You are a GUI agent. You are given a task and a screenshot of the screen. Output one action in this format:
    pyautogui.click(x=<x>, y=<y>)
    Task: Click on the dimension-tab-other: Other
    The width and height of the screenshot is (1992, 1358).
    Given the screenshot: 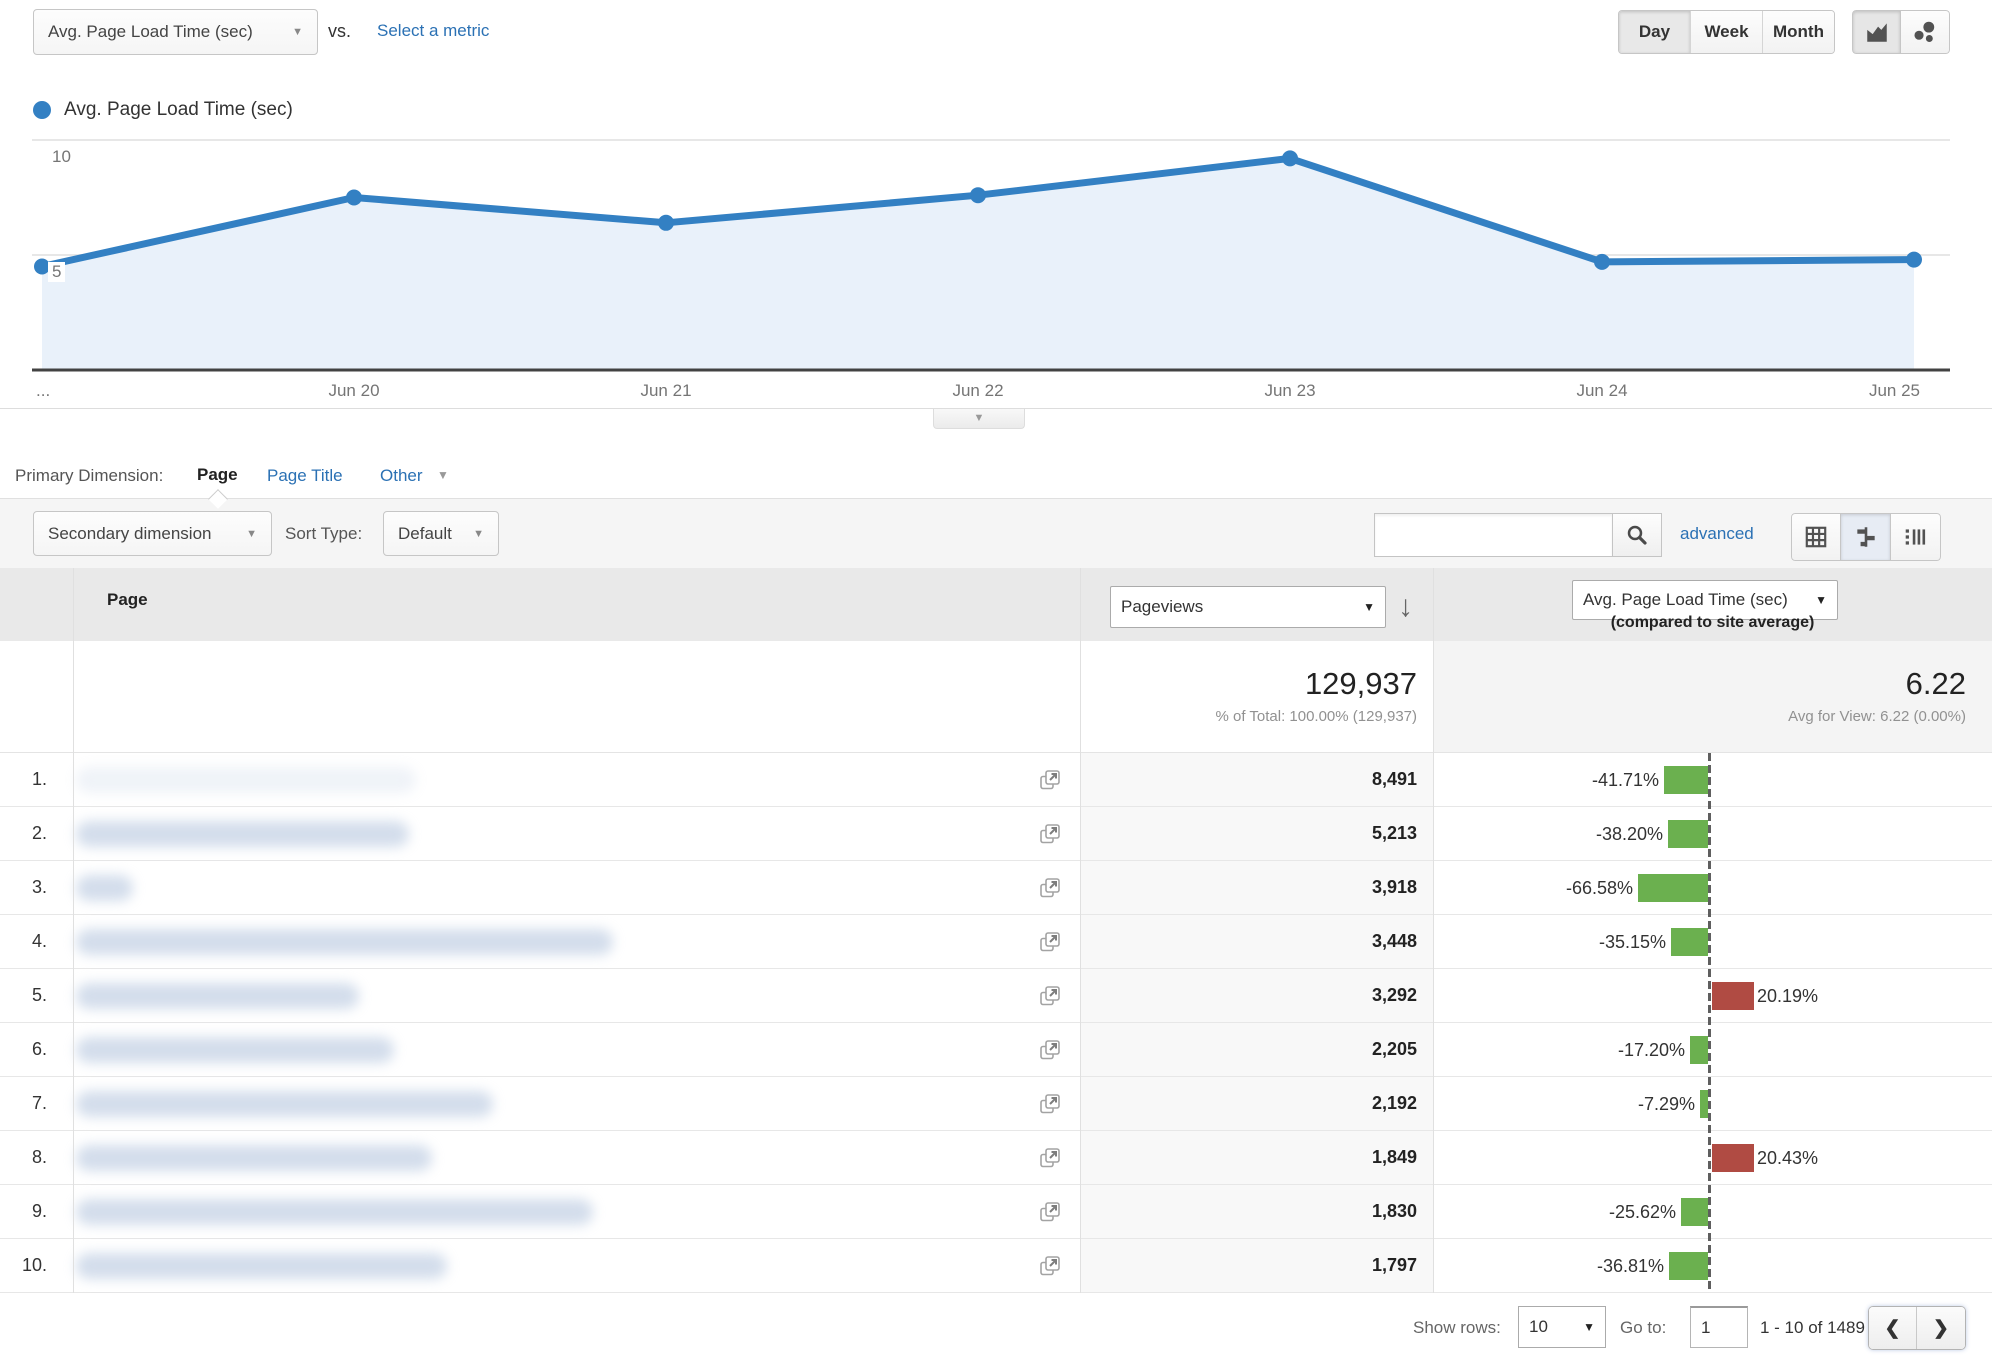 What is the action you would take?
    pyautogui.click(x=401, y=476)
    